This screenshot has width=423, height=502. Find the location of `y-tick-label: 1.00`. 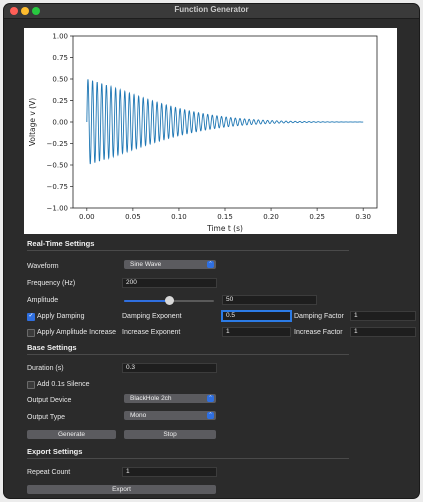

y-tick-label: 1.00 is located at coordinates (60, 37).